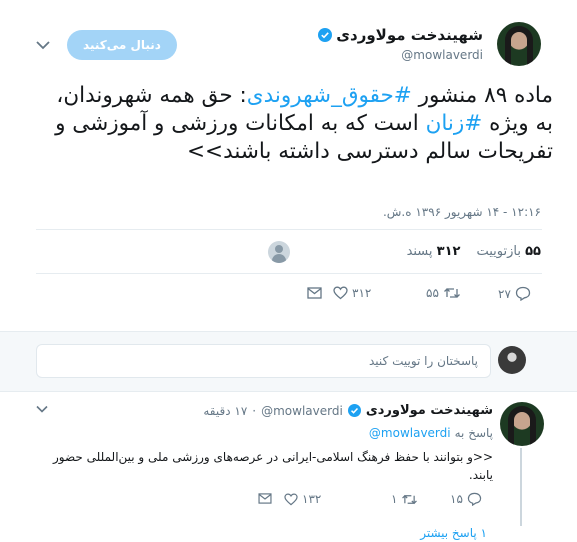  I want to click on like-action: ۳۱۲, so click(352, 293).